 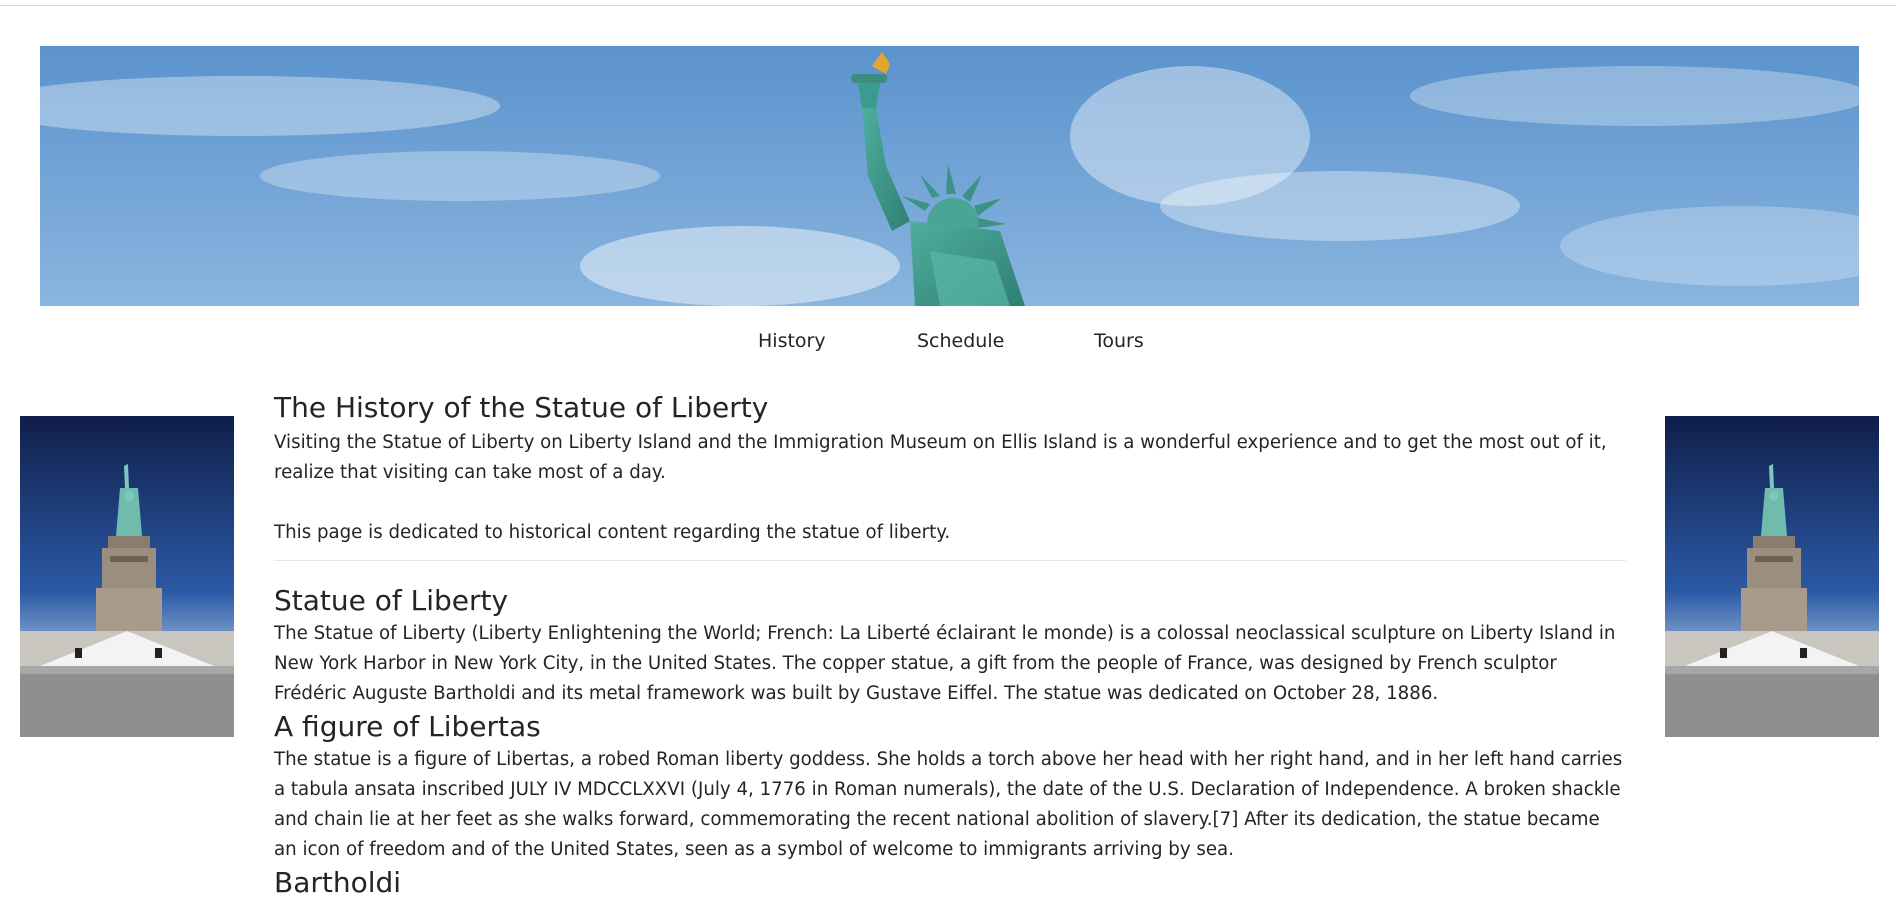 What do you see at coordinates (950, 560) in the screenshot?
I see `section-divider` at bounding box center [950, 560].